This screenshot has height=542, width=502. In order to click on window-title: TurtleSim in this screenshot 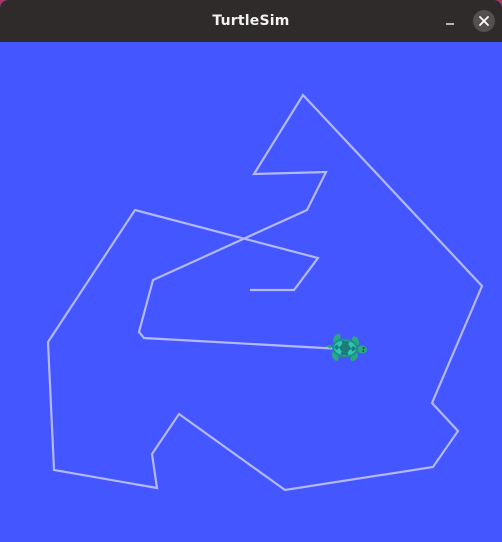, I will do `click(251, 21)`.